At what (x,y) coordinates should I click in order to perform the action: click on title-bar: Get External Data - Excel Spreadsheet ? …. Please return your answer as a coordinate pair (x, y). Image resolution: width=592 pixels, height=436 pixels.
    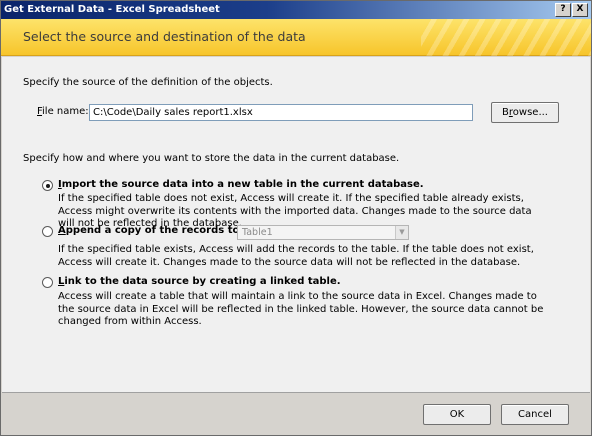
    Looking at the image, I should click on (296, 10).